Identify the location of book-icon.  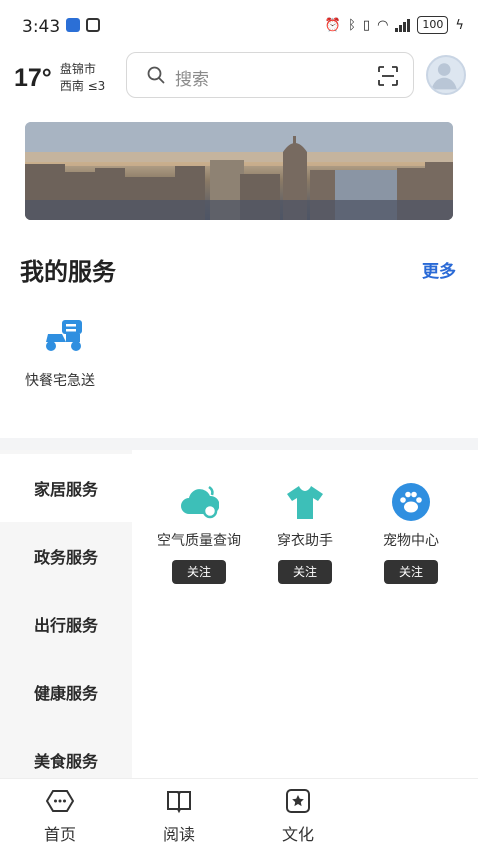
(179, 802).